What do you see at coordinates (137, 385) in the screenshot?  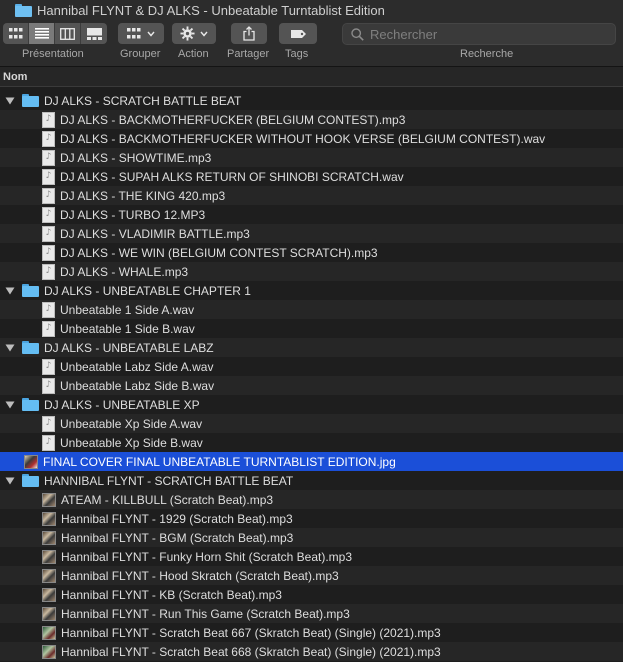 I see `row-name: Unbeatable Labz Side B.wav` at bounding box center [137, 385].